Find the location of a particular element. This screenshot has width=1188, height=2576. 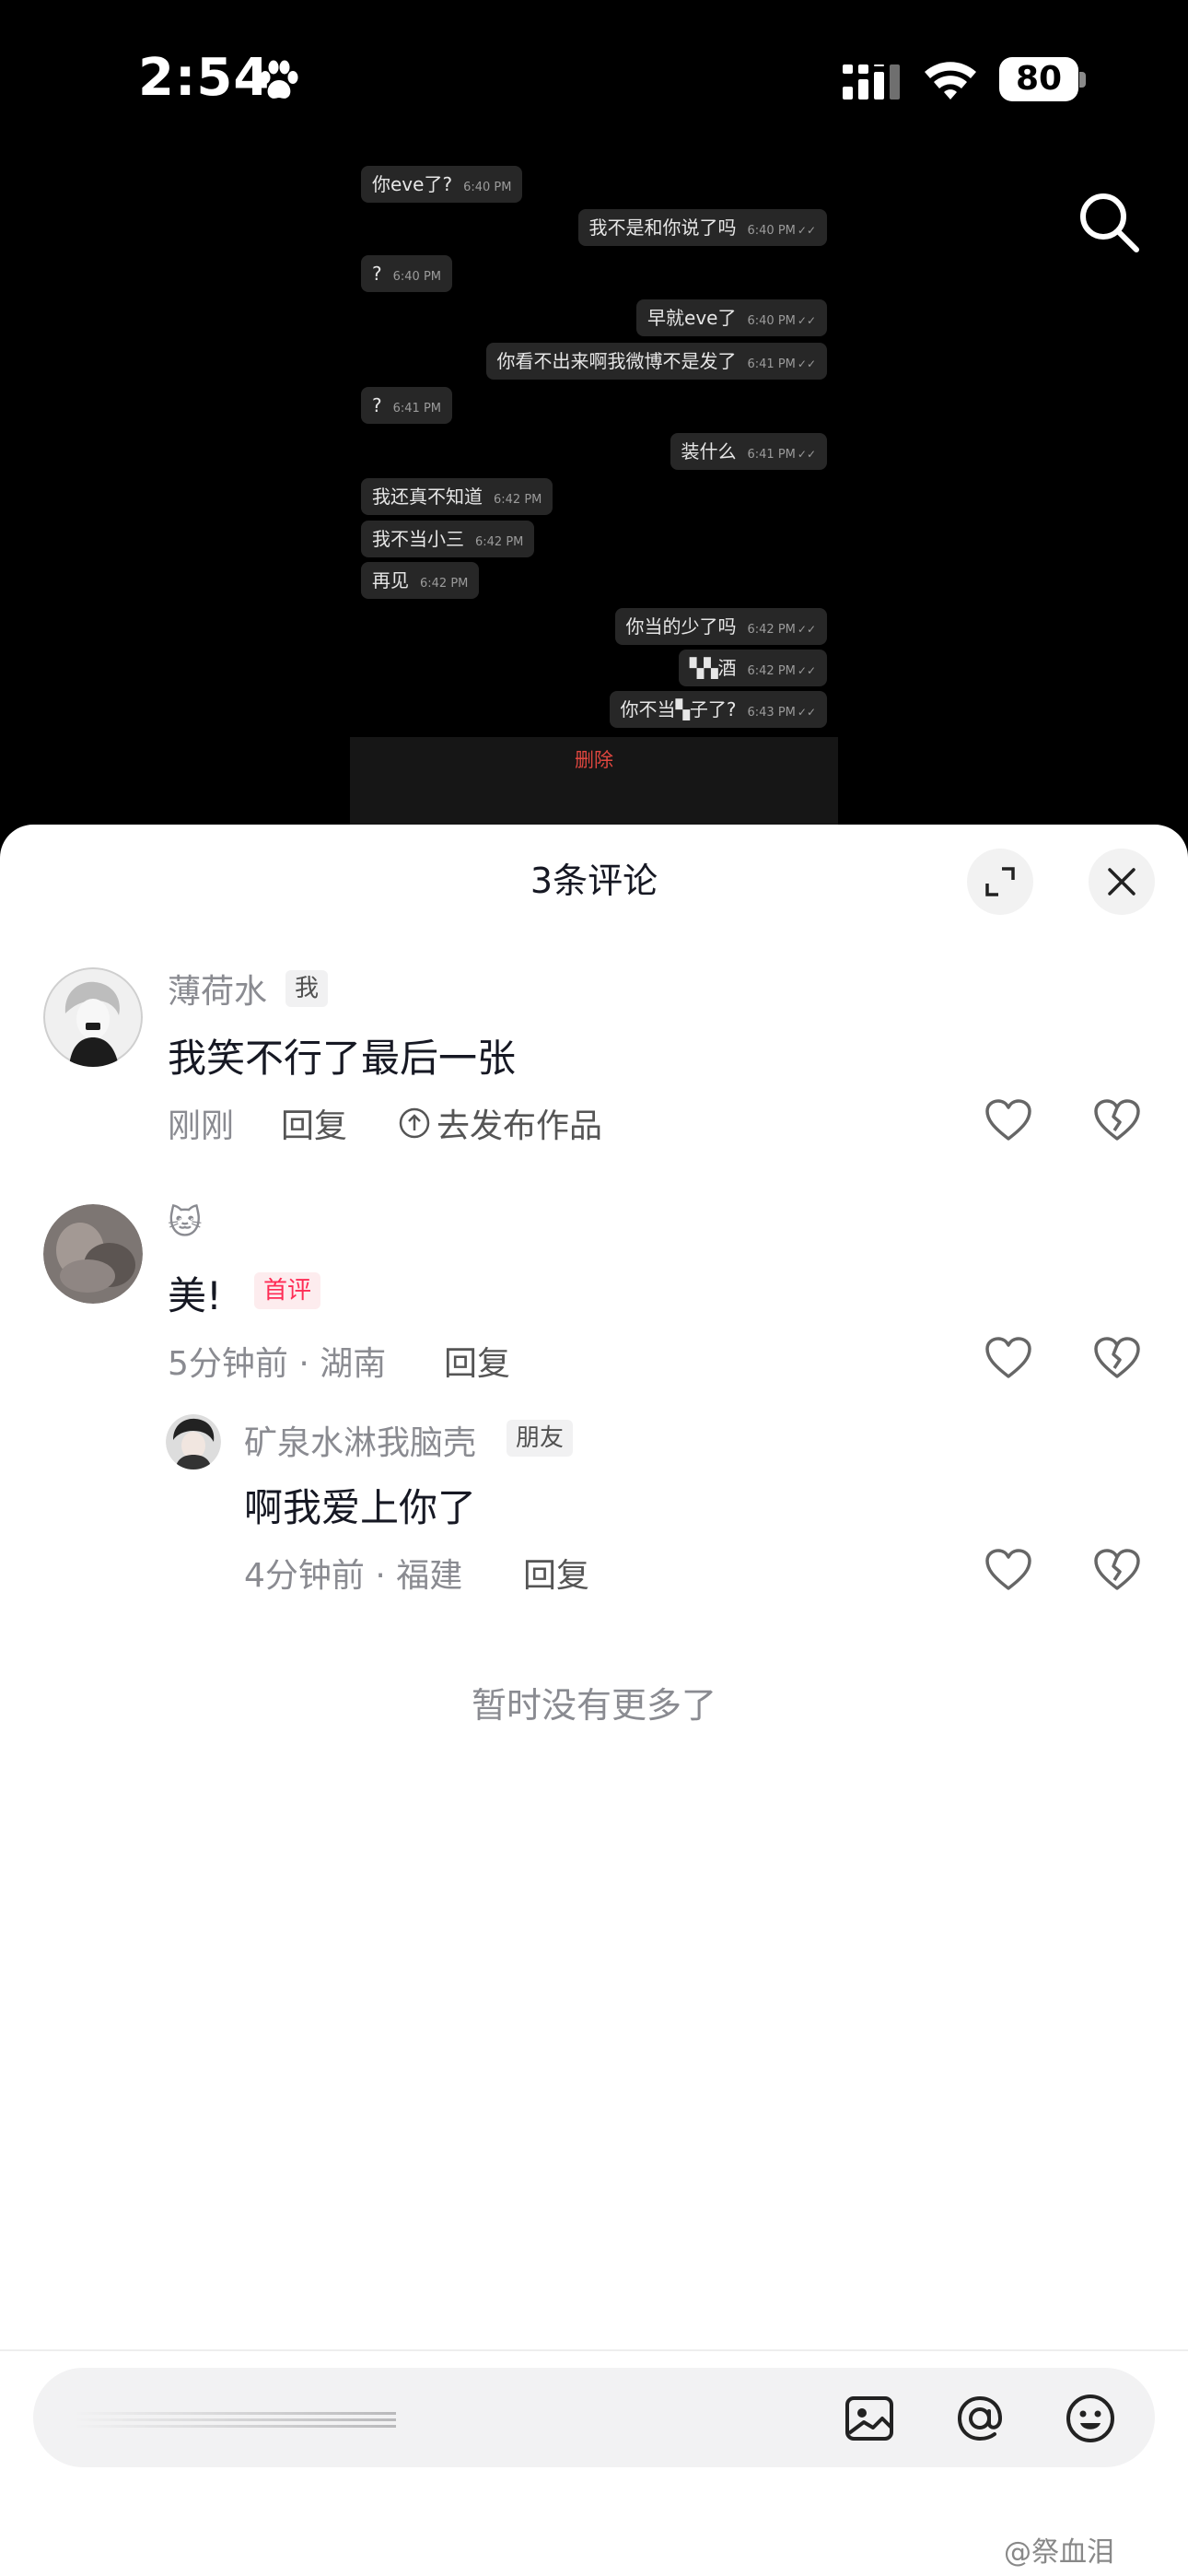

chat-message: 你当的少了吗 6:42 PM ✓✓ is located at coordinates (720, 626).